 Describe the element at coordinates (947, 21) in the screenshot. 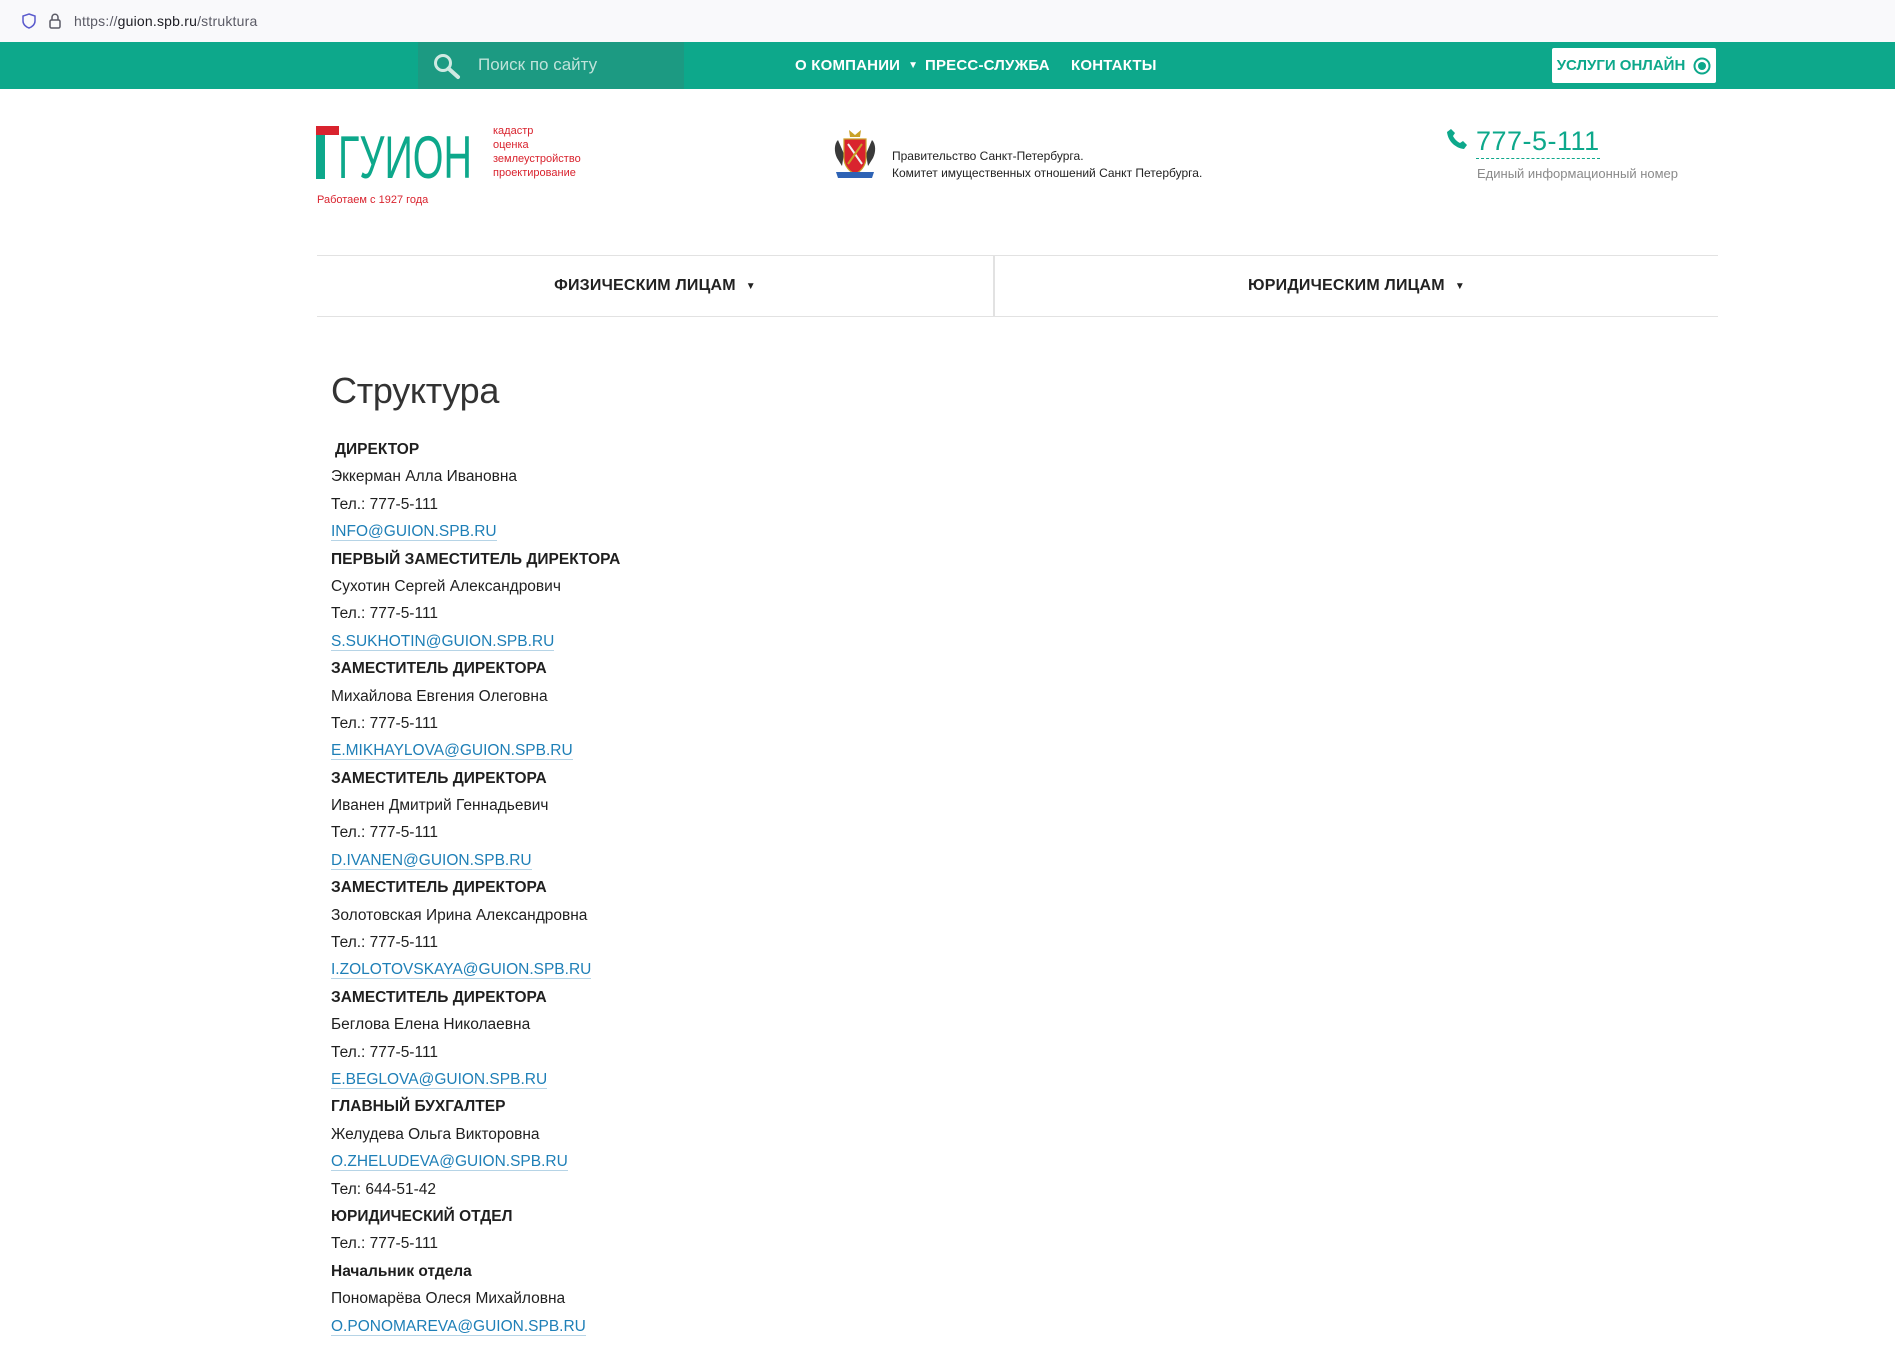

I see `browser-url-bar: https://guion.spb.ru/struktura` at that location.